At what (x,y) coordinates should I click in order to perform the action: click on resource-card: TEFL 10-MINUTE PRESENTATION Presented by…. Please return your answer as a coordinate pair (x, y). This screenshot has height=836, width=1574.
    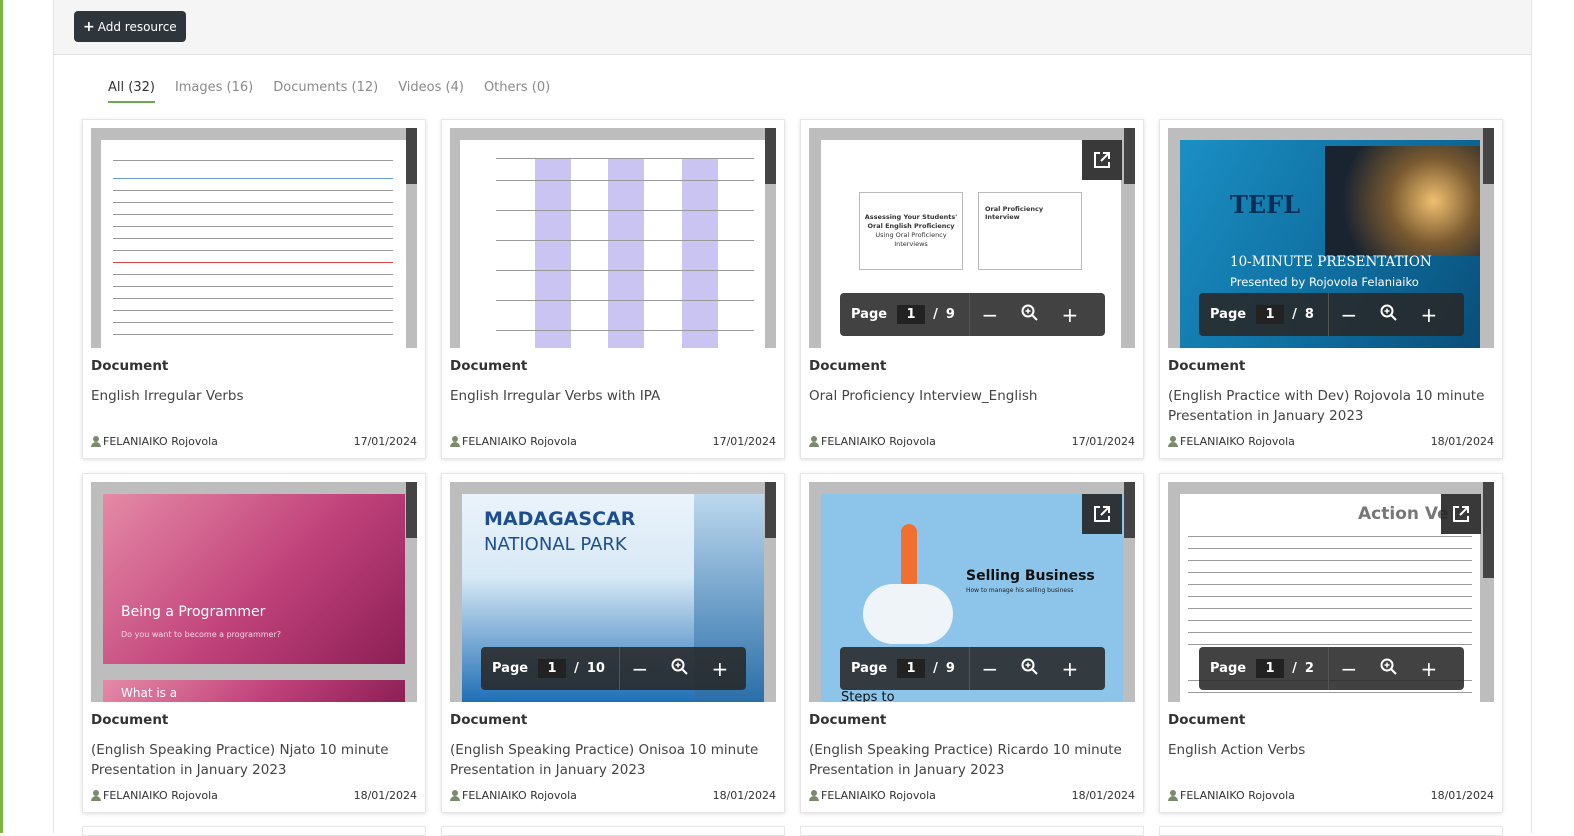
    Looking at the image, I should click on (1331, 289).